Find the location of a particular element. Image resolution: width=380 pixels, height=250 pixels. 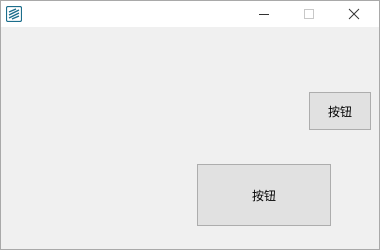

large-button: 按钮 is located at coordinates (264, 195).